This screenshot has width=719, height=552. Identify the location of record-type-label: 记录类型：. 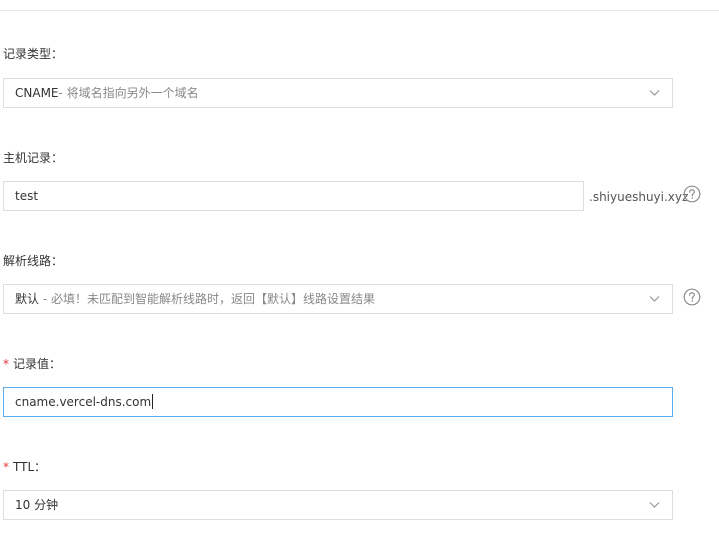
(33, 54).